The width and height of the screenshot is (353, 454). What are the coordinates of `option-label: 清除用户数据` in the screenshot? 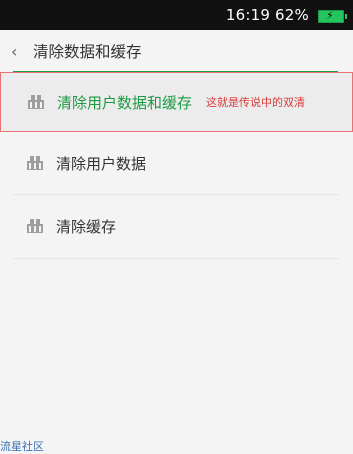 It's located at (101, 163).